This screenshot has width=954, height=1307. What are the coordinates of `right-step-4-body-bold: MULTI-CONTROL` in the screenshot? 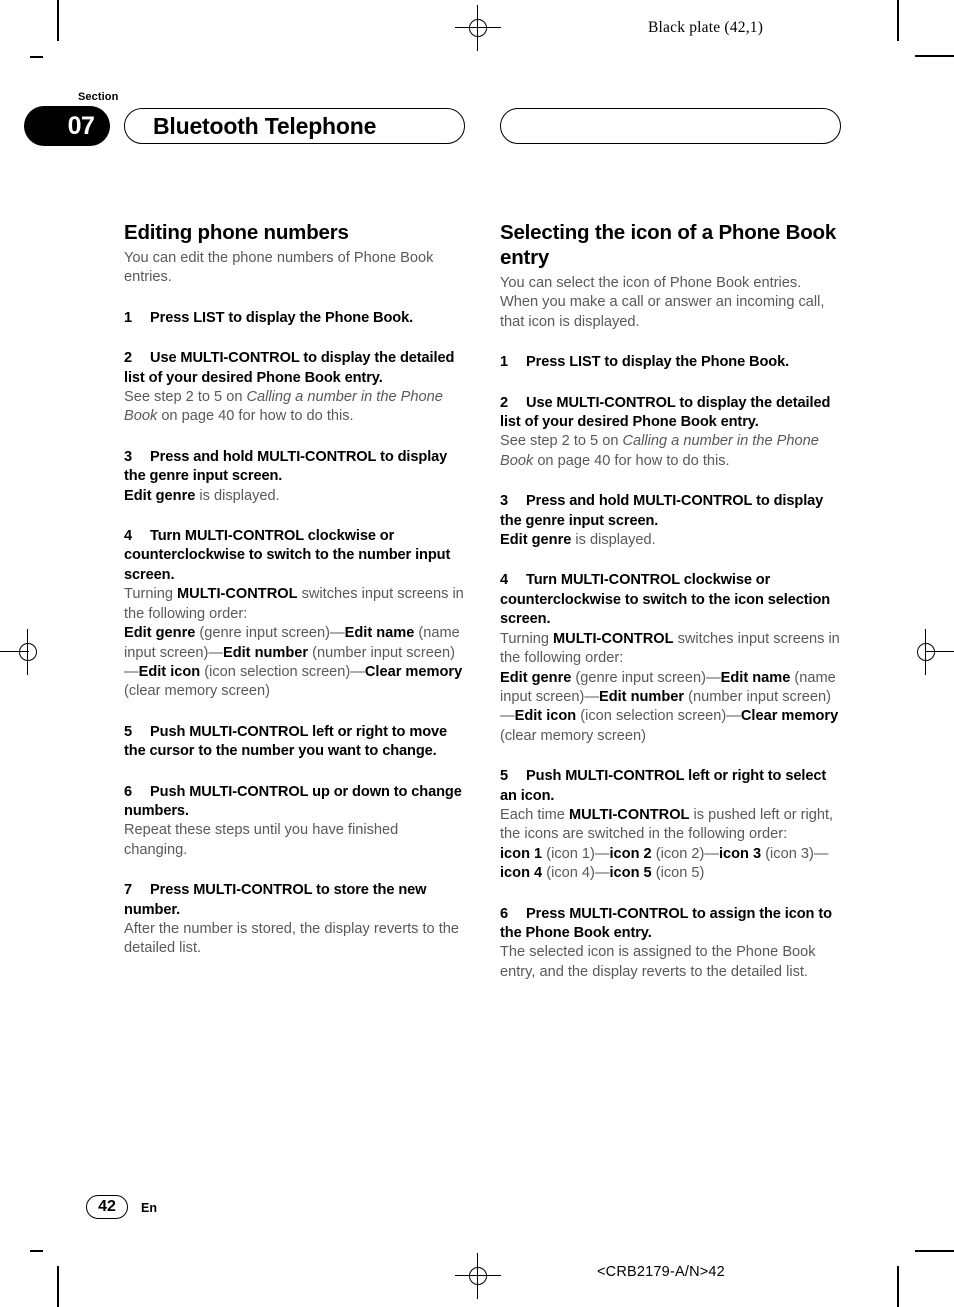 It's located at (613, 638).